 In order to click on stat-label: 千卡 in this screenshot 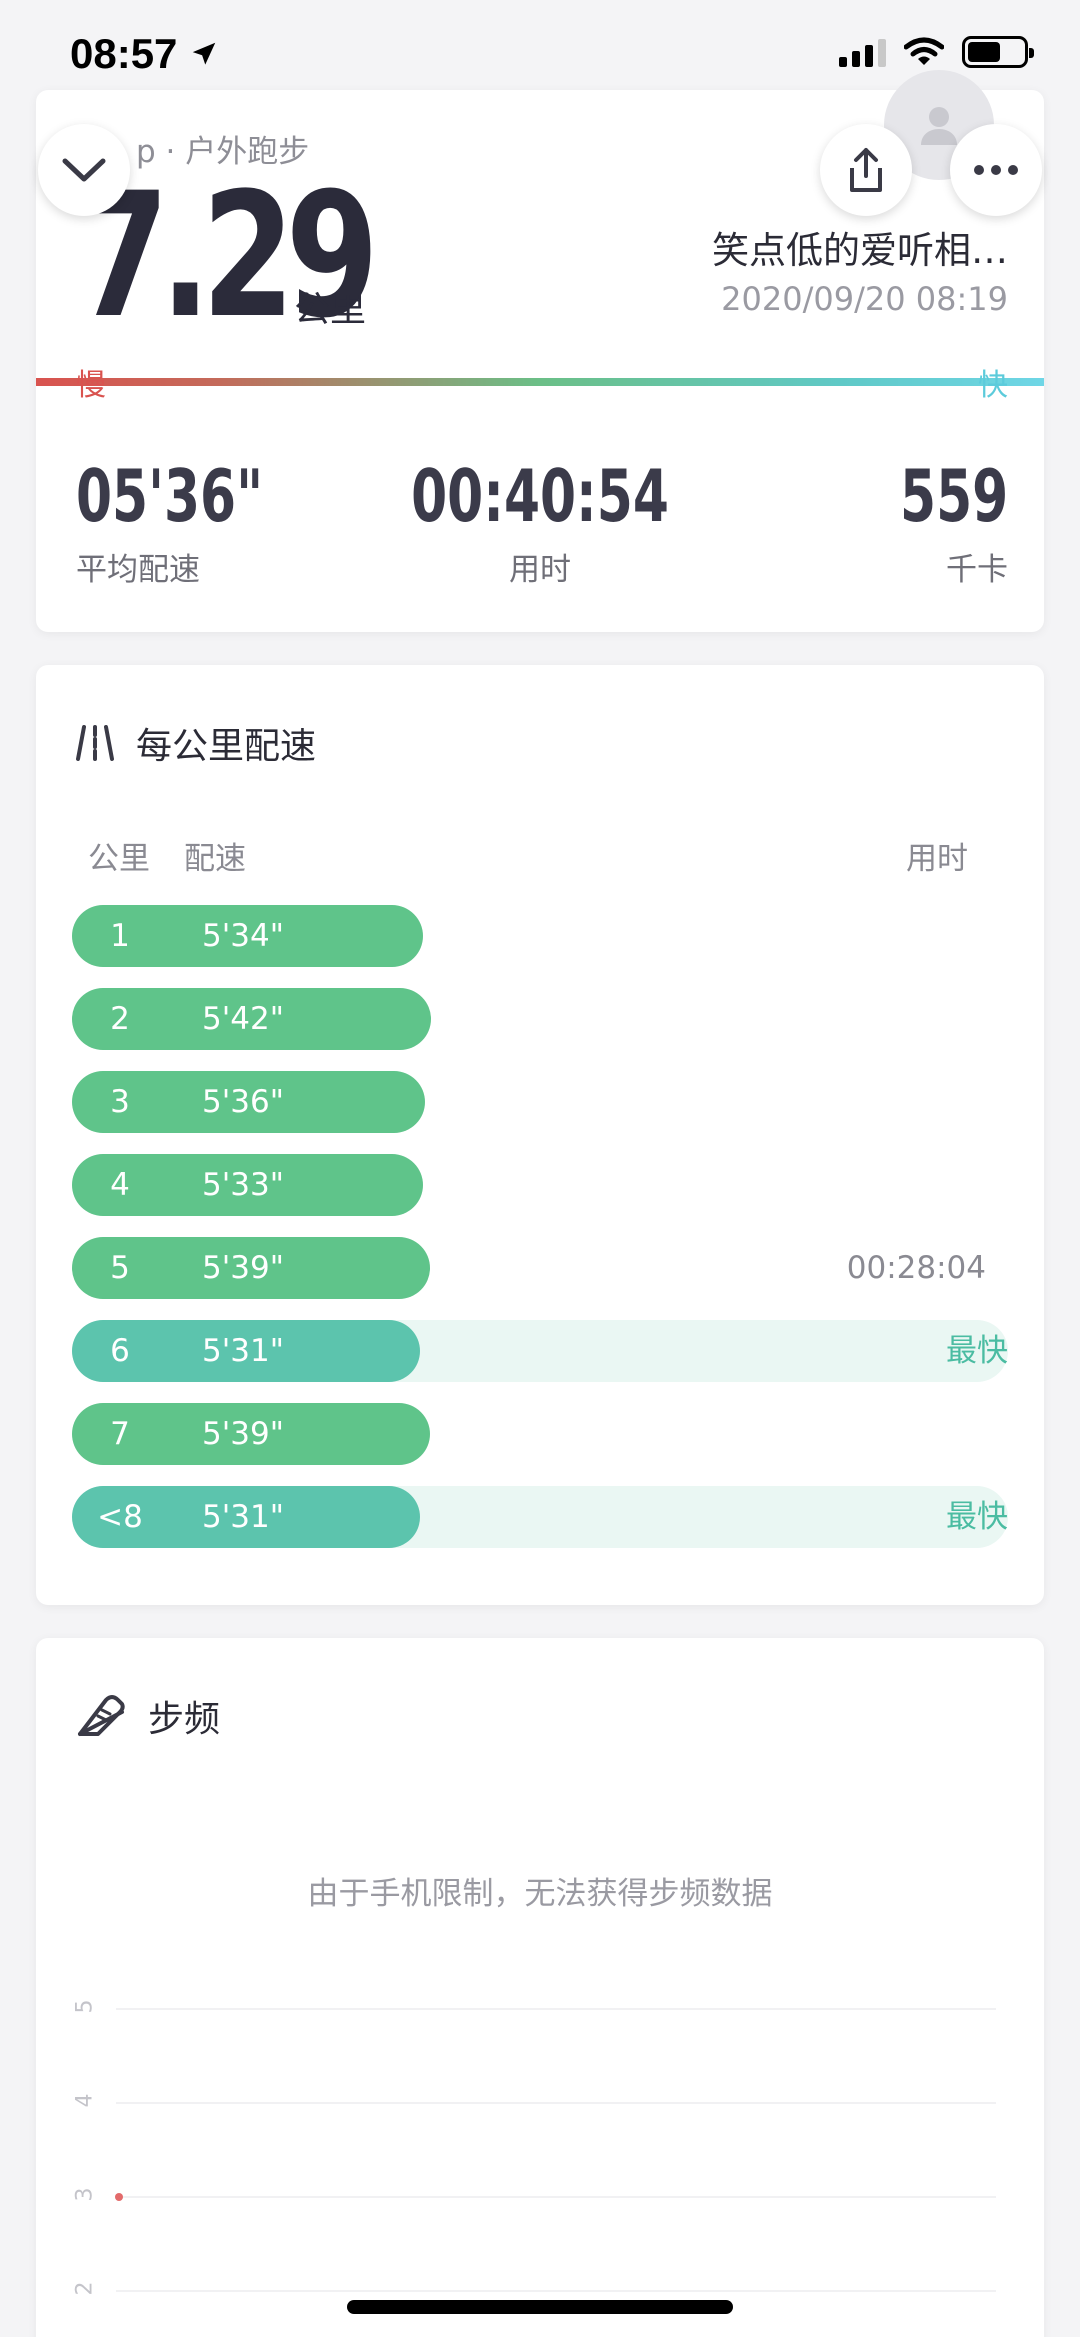, I will do `click(977, 570)`.